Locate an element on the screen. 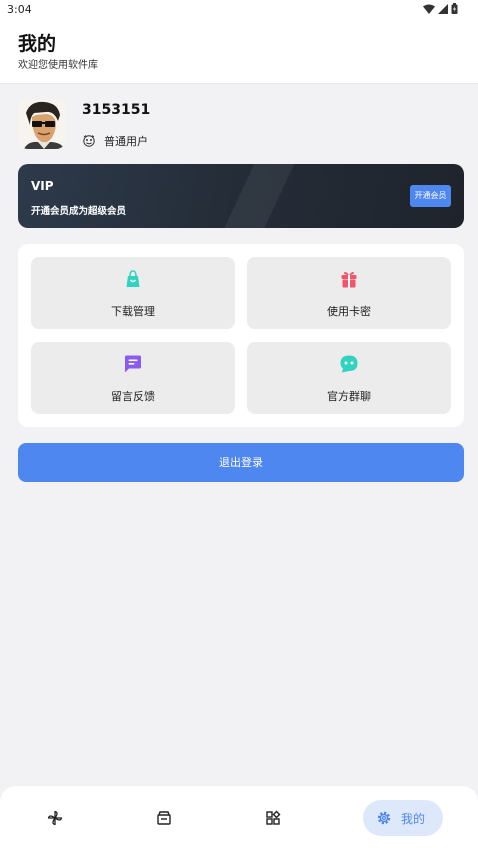 The height and width of the screenshot is (850, 478). menu-item-label: 留言反馈 is located at coordinates (133, 396).